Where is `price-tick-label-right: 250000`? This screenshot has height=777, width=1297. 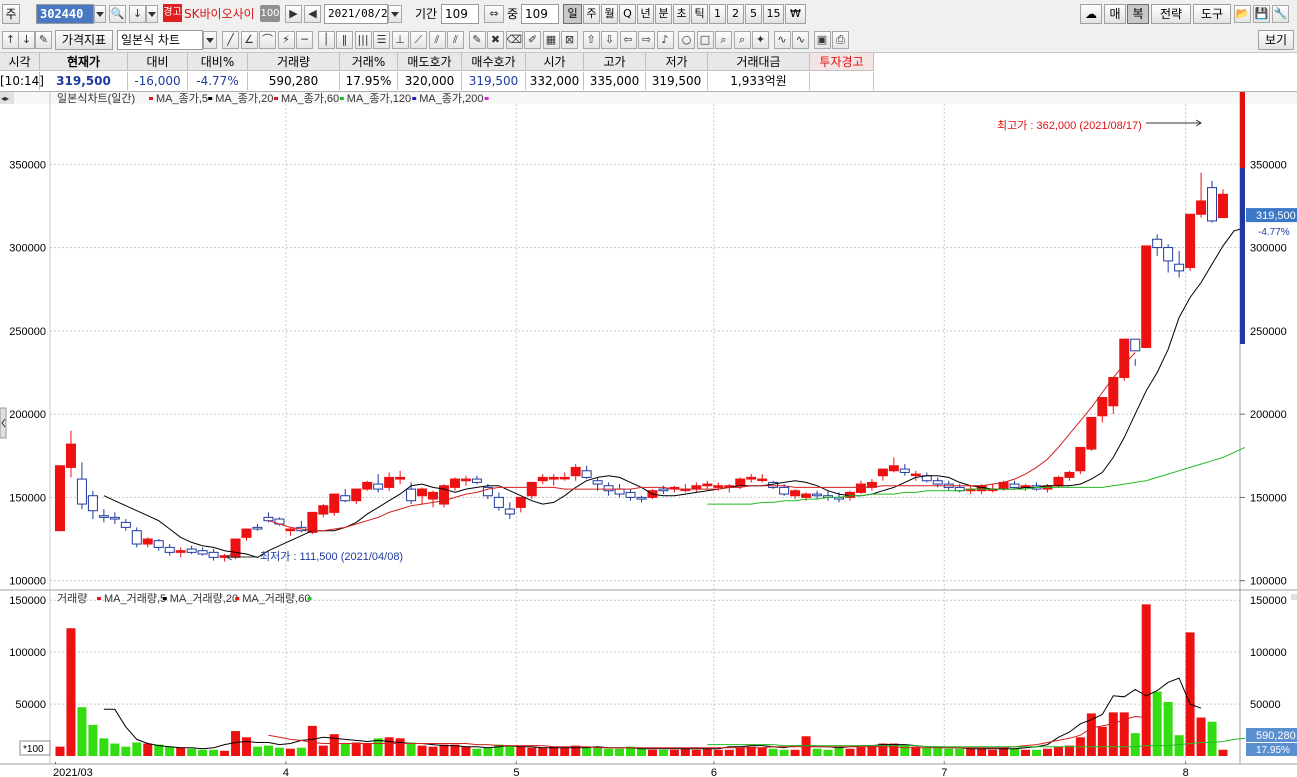
price-tick-label-right: 250000 is located at coordinates (1268, 332).